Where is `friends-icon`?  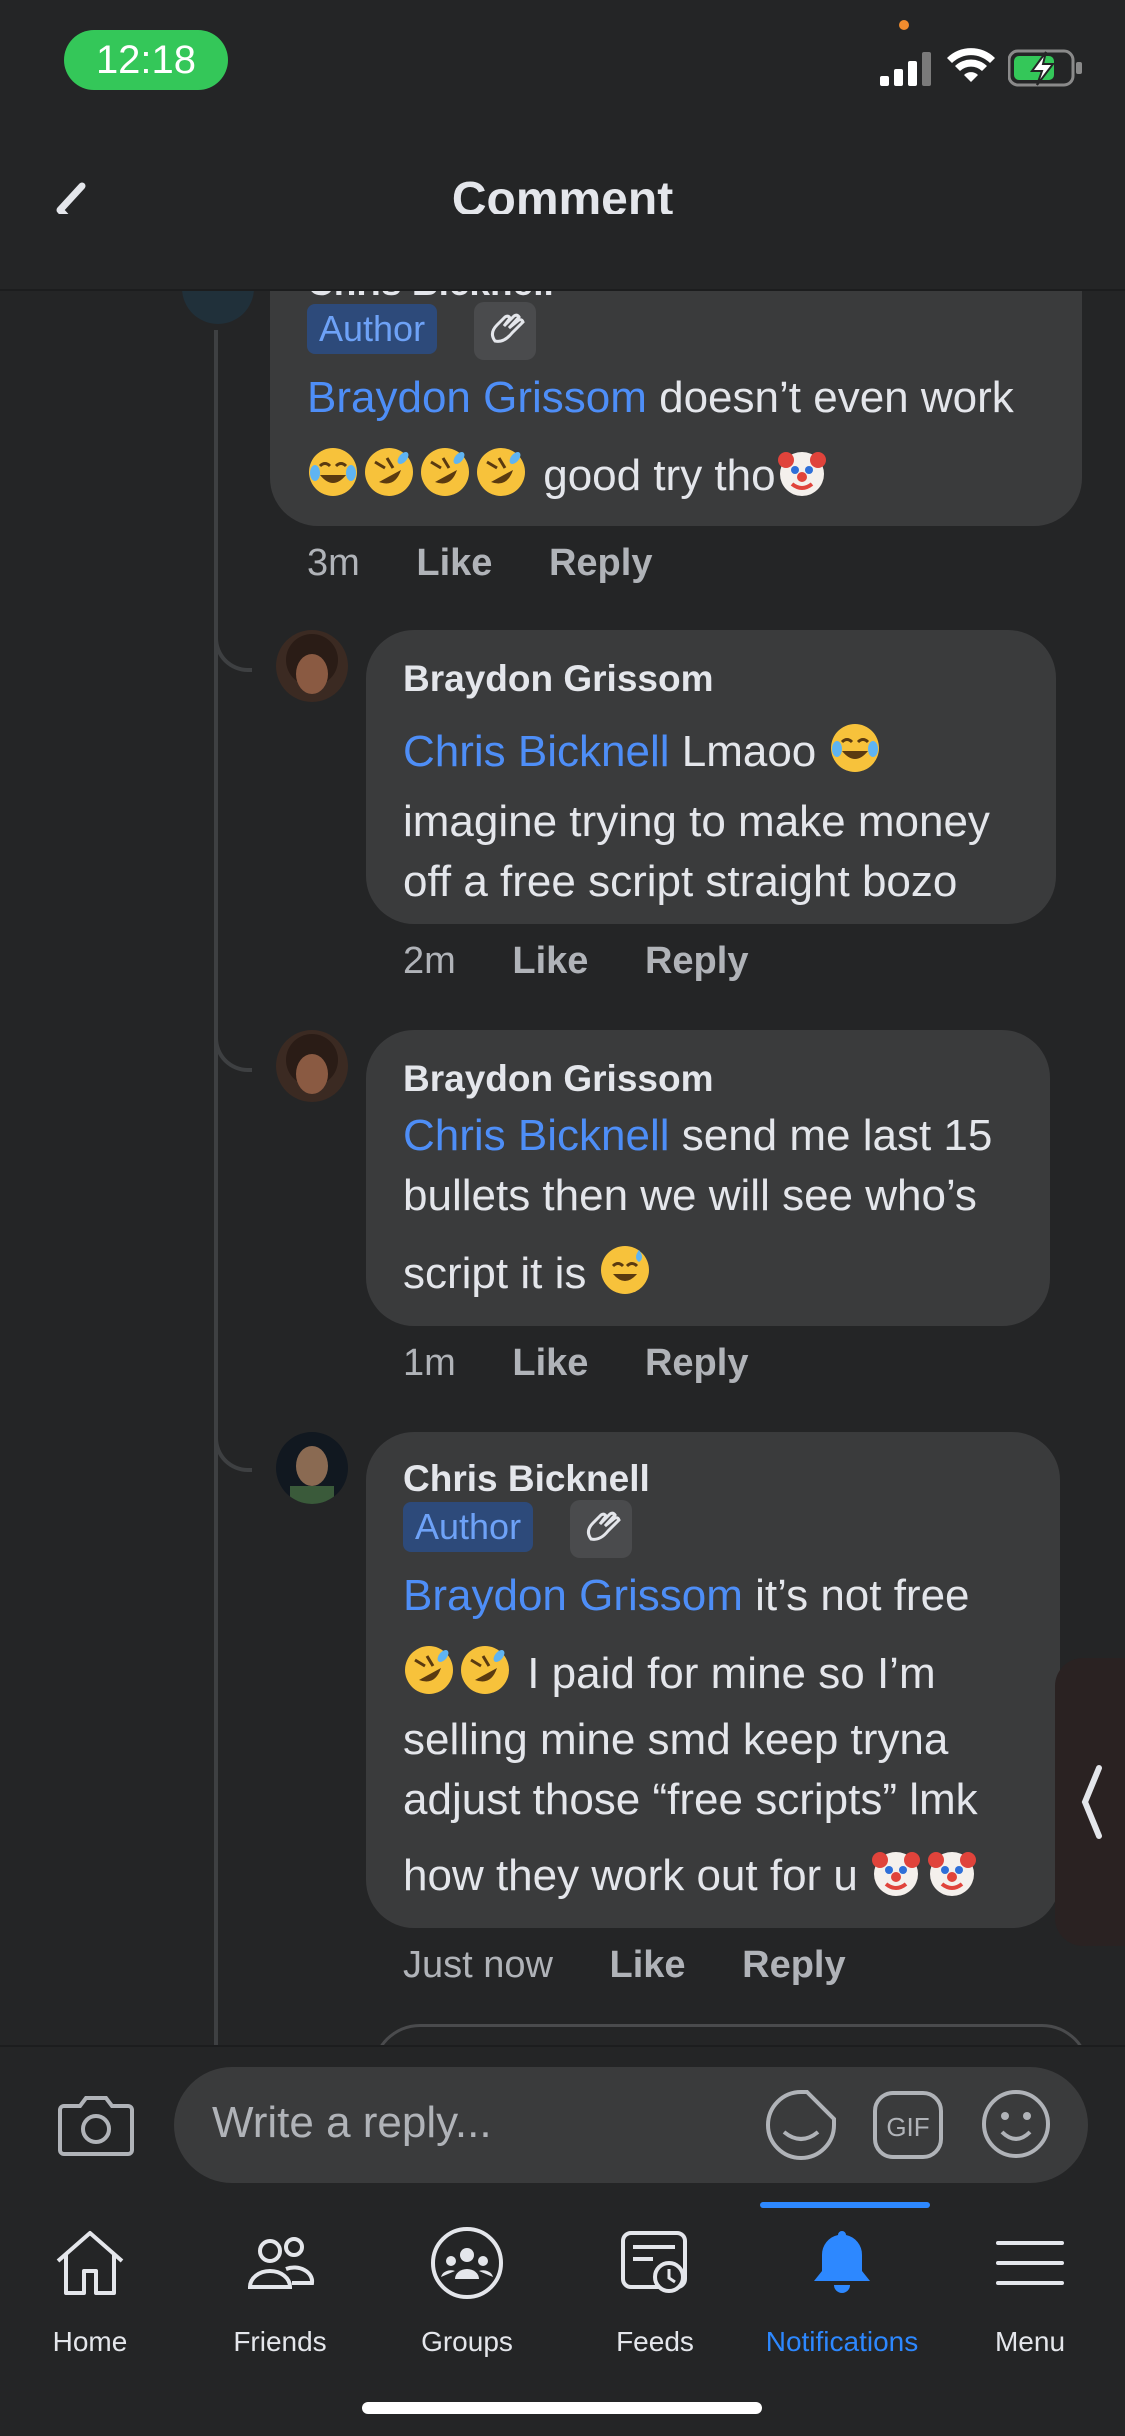 friends-icon is located at coordinates (281, 2263).